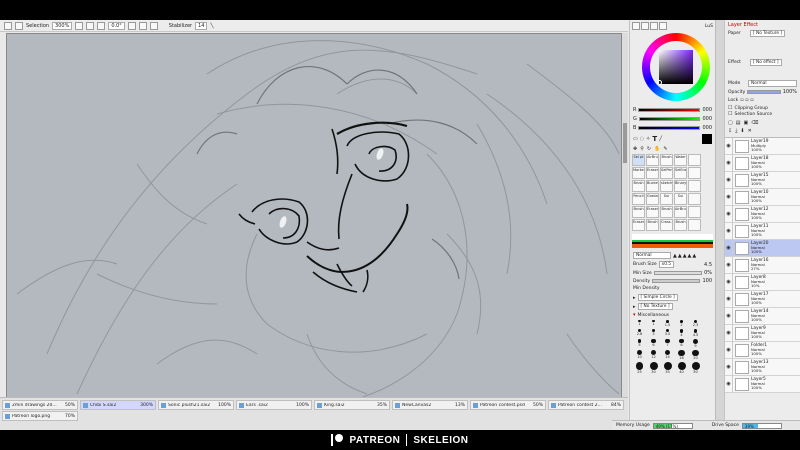 The image size is (800, 450). I want to click on merge-down-icon: ⤓, so click(736, 131).